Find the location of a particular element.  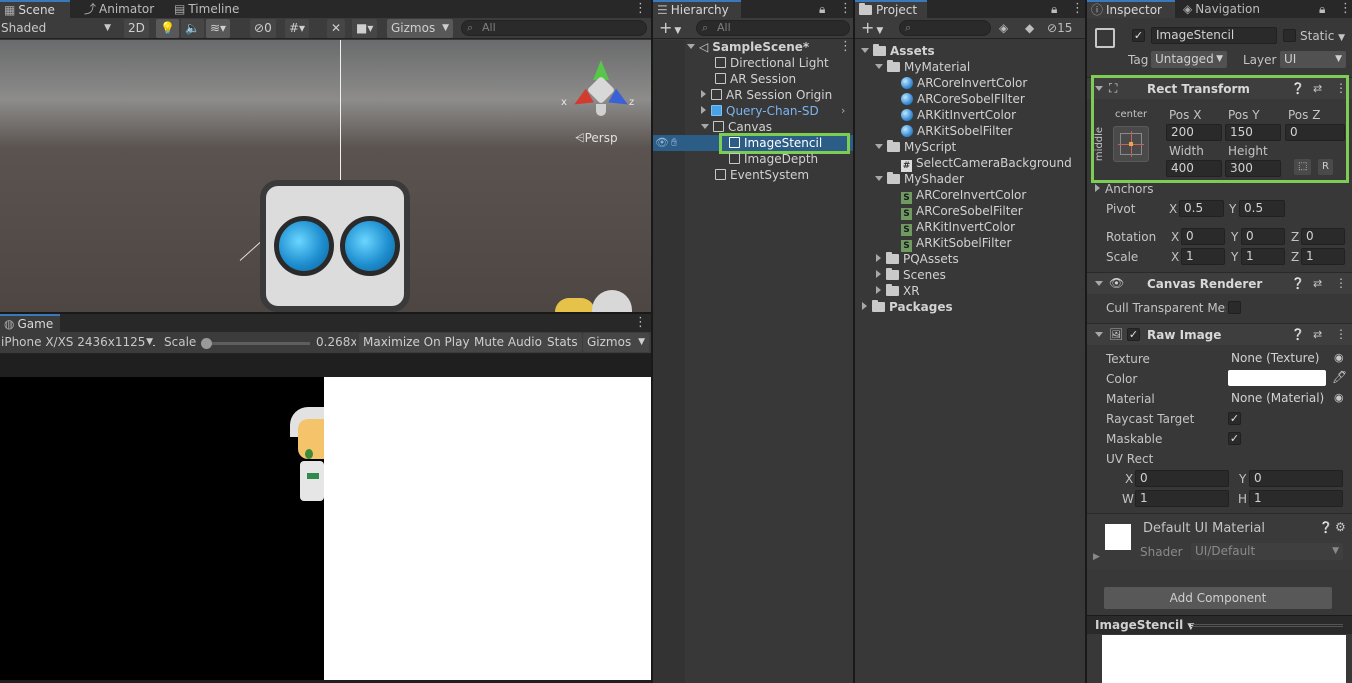

shader-dropdown: UI/Default ▼ is located at coordinates (1267, 551).